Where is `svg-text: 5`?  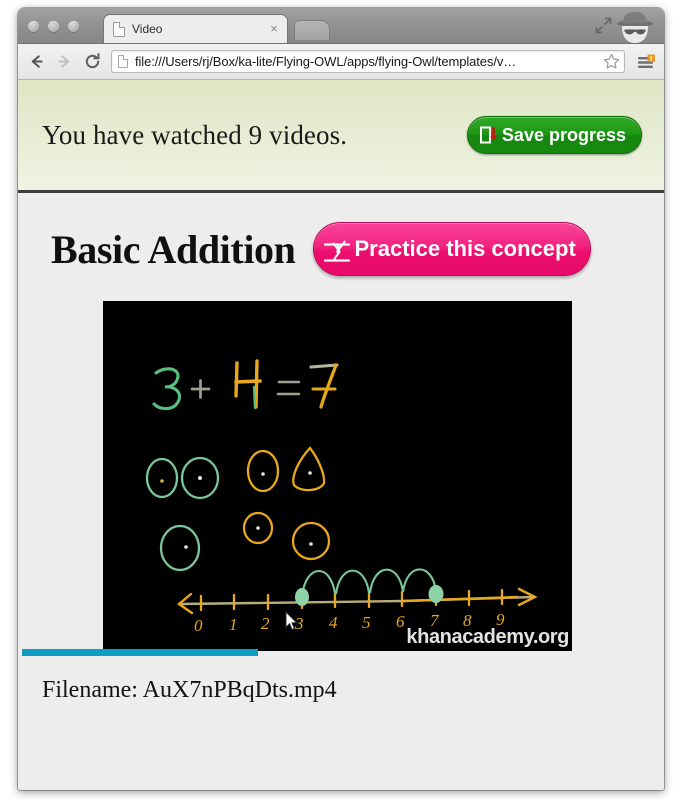
svg-text: 5 is located at coordinates (366, 622).